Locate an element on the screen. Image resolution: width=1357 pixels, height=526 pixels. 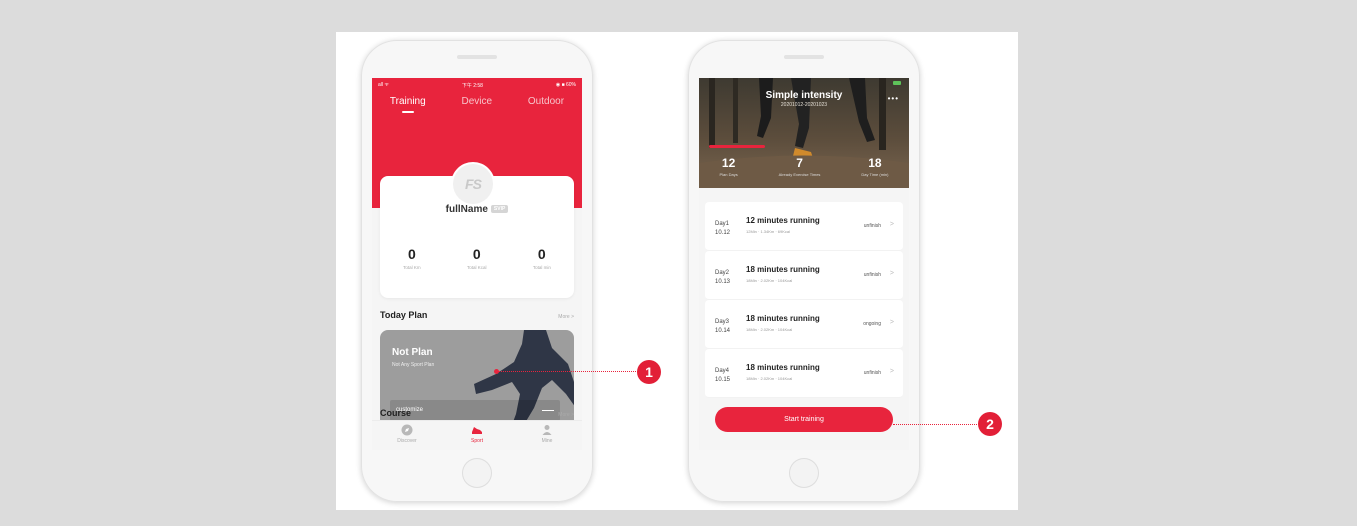
callout-badge-2: 2 is located at coordinates (990, 424).